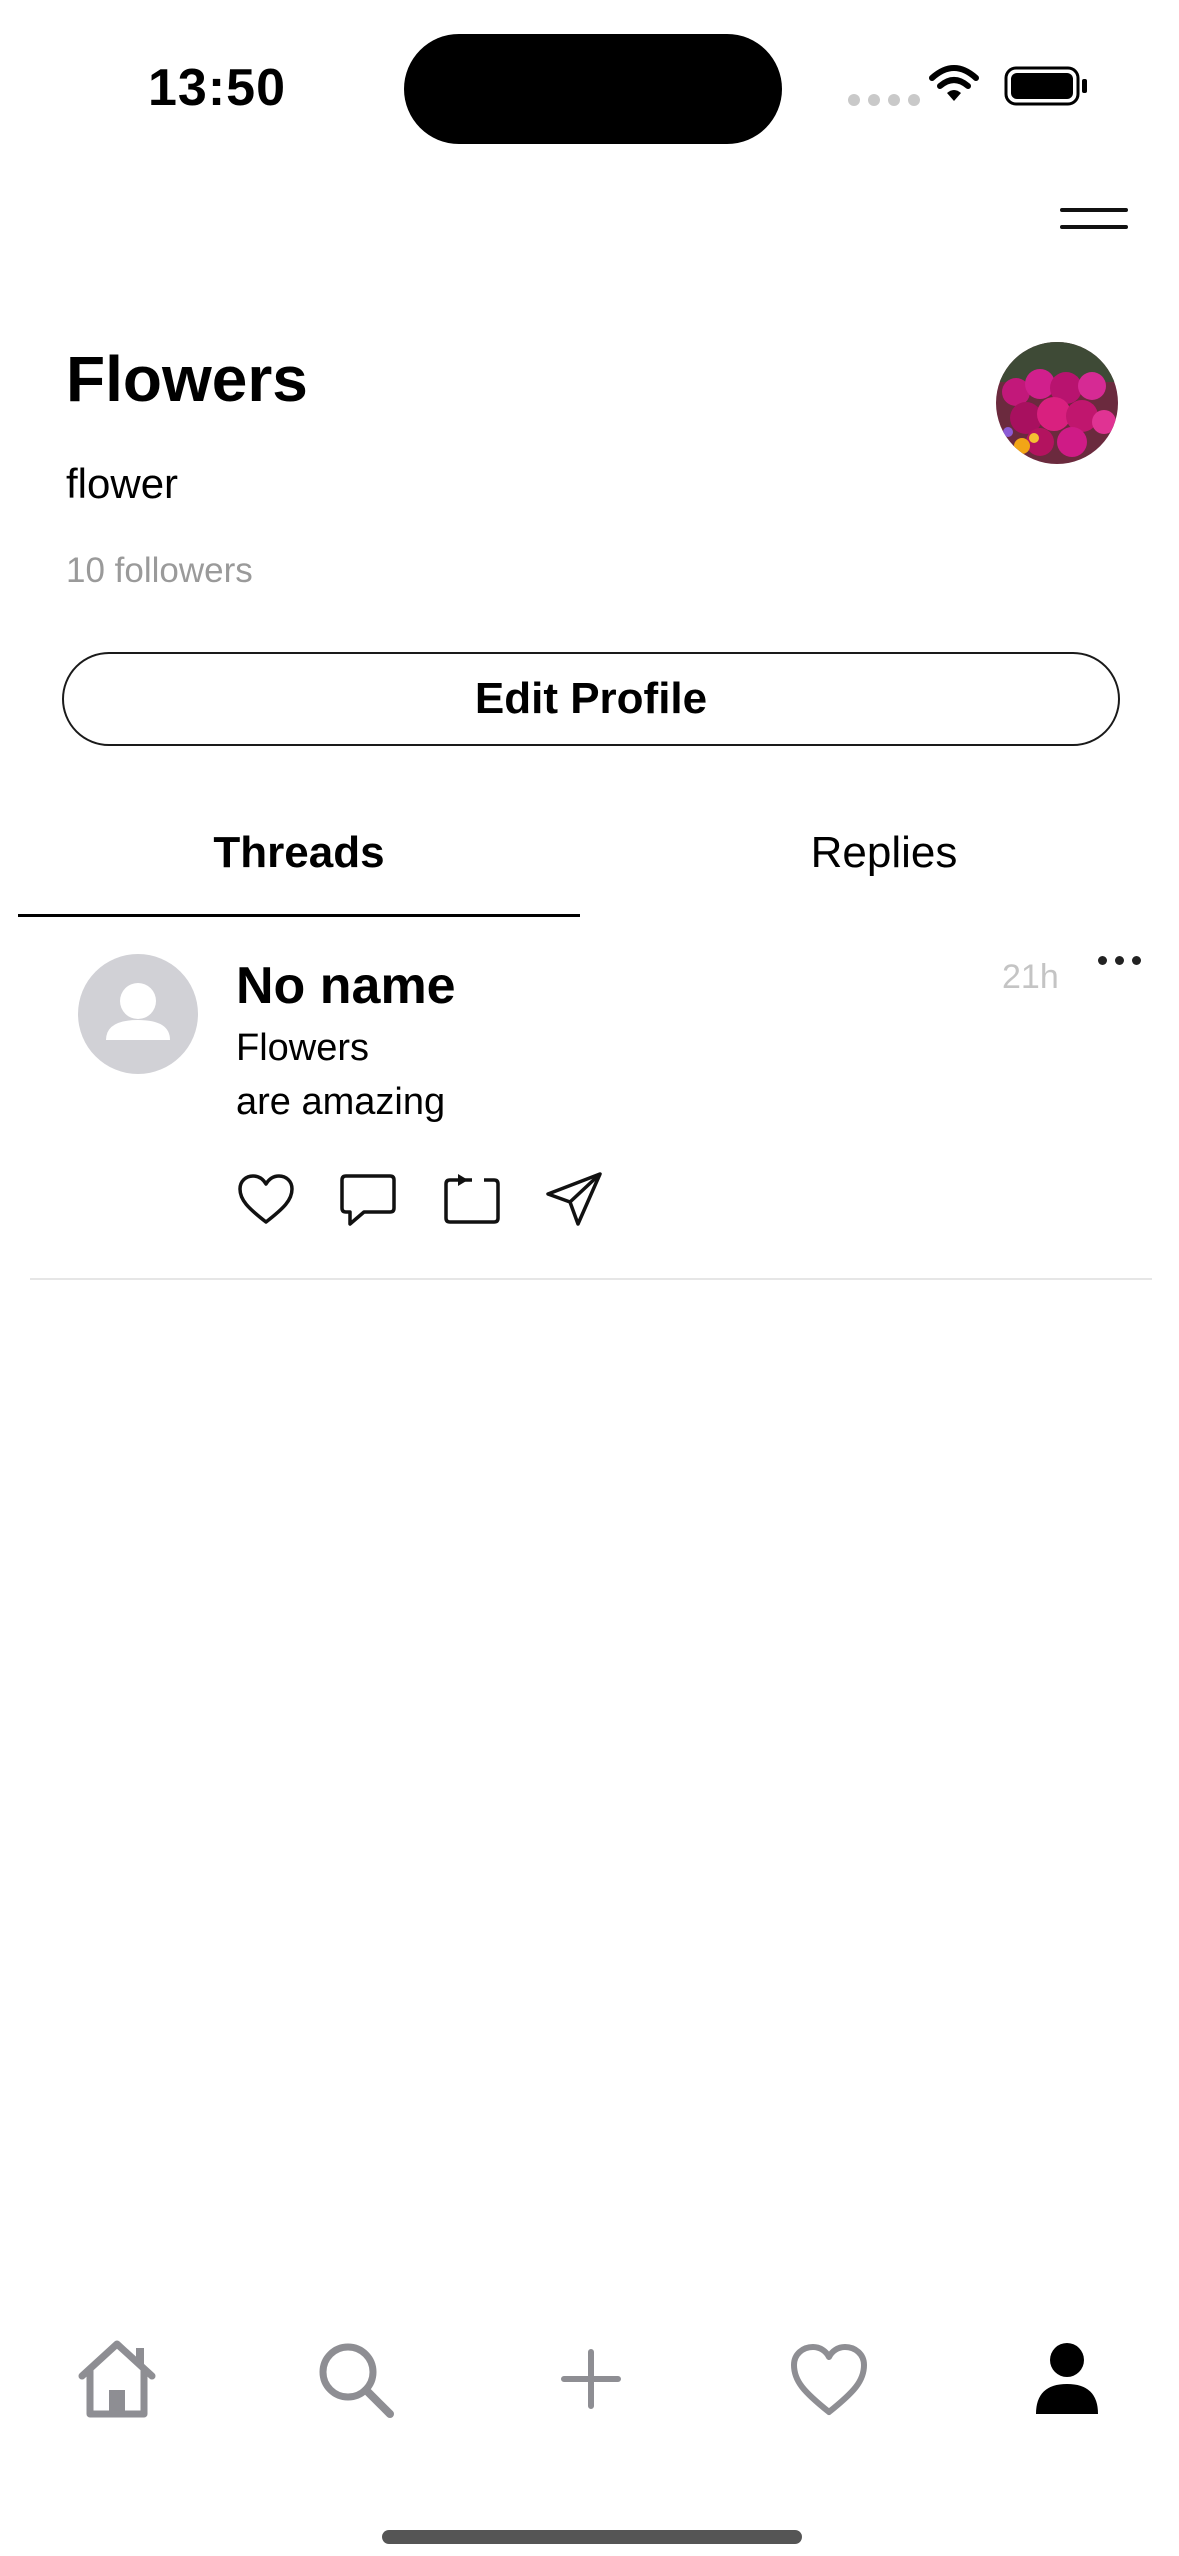 The image size is (1179, 2556). What do you see at coordinates (1045, 86) in the screenshot?
I see `battery-icon` at bounding box center [1045, 86].